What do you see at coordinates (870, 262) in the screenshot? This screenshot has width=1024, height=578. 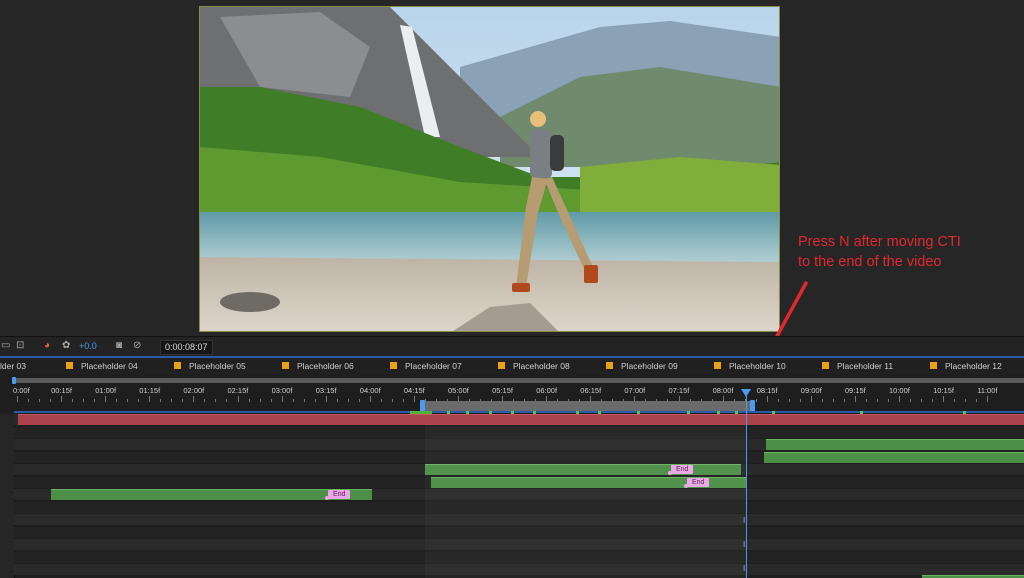 I see `annotation-line-2: to the end of the video` at bounding box center [870, 262].